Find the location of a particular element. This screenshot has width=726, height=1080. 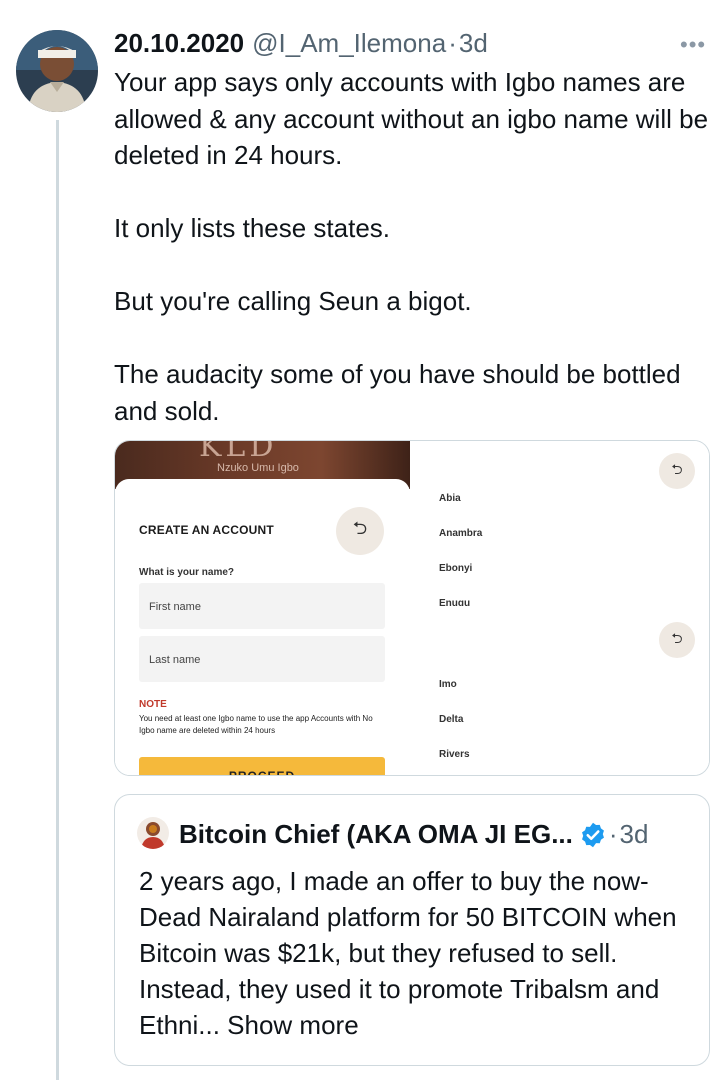

tweet-header: 20.10.2020 @I_Am_Ilemona · 3d is located at coordinates (301, 43).